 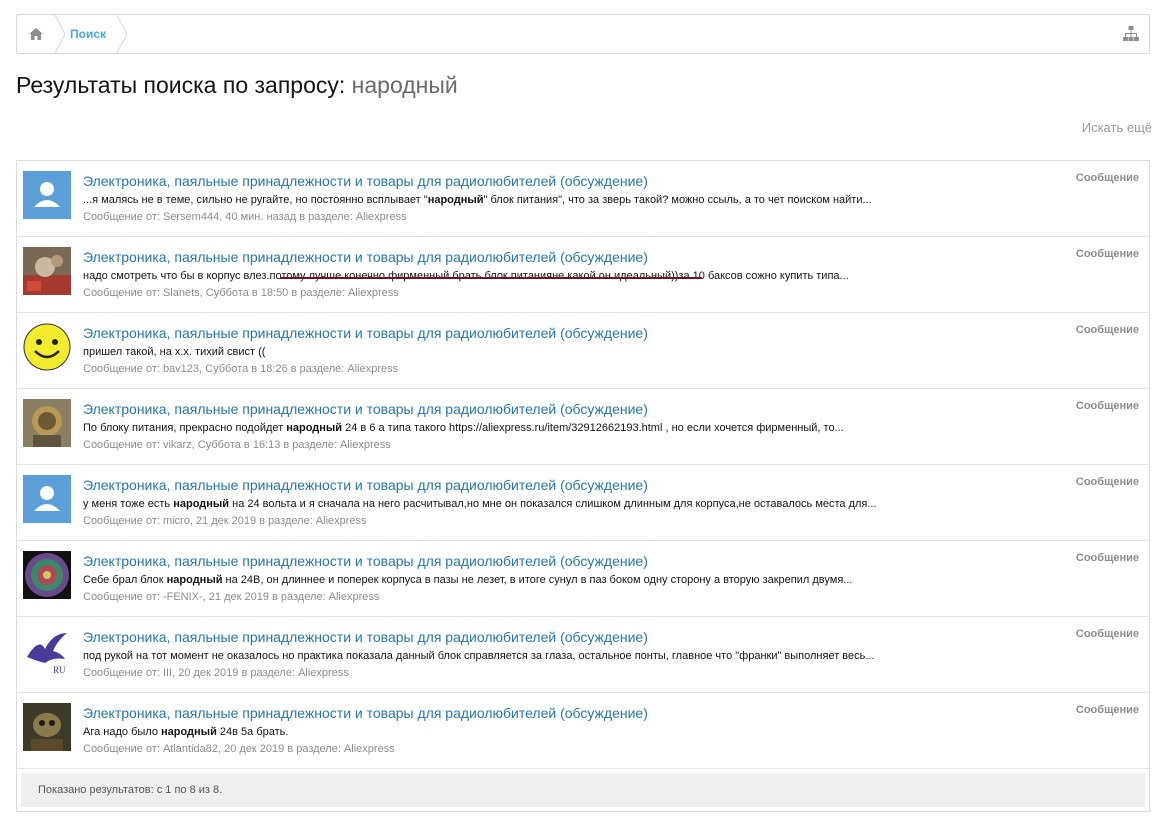 I want to click on result-snippet: пришел такой, на х.х. тихий свист ((, so click(x=174, y=352).